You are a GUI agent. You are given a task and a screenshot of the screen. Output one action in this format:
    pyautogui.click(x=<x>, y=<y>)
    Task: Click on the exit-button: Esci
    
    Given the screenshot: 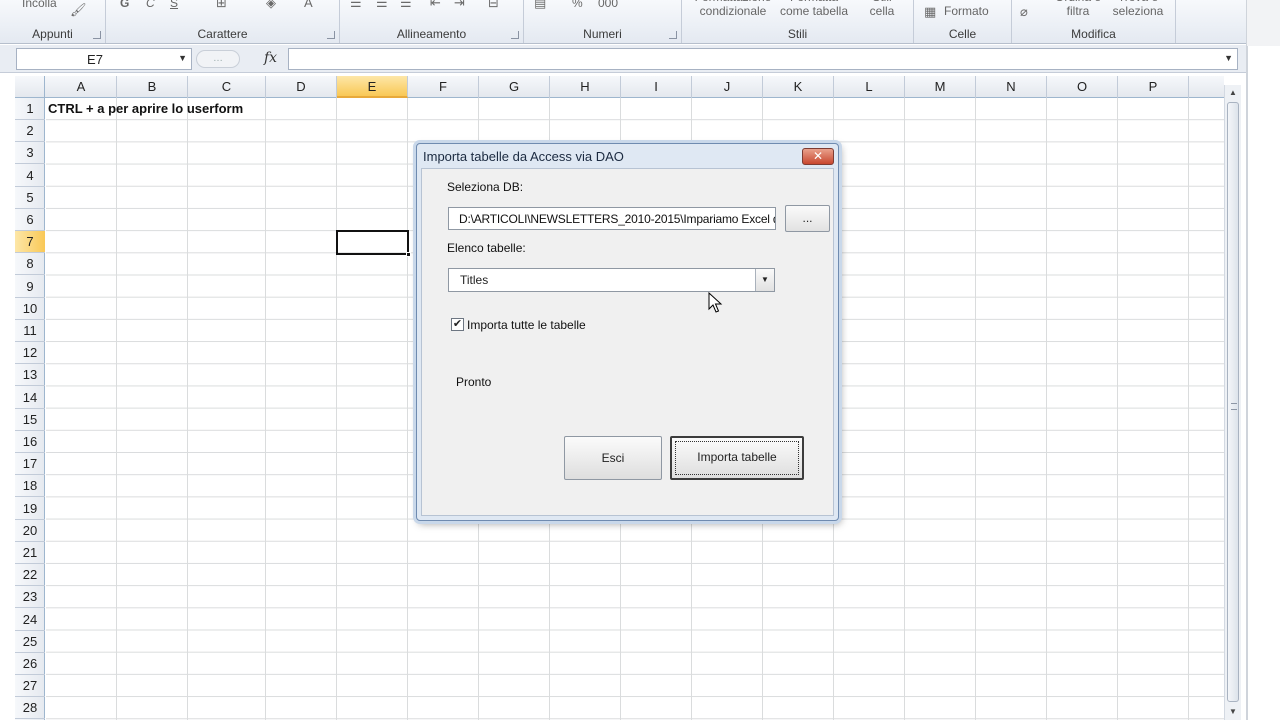 What is the action you would take?
    pyautogui.click(x=613, y=458)
    